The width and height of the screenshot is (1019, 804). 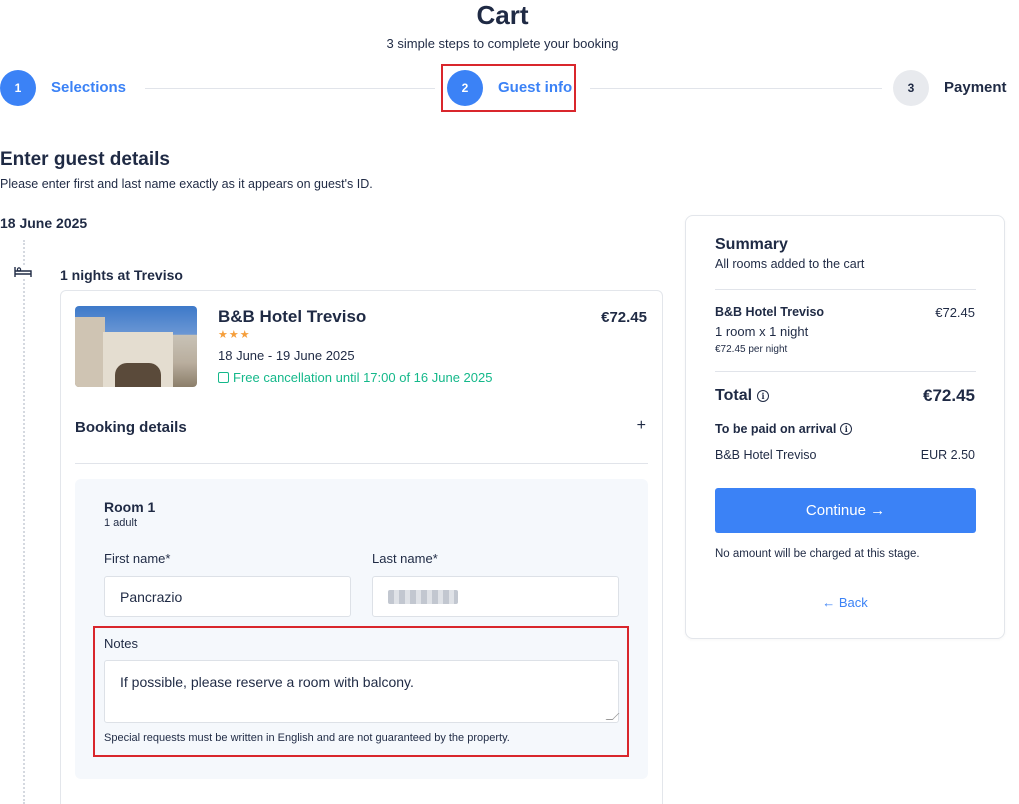 What do you see at coordinates (131, 427) in the screenshot?
I see `booking-details-toggle: Booking details` at bounding box center [131, 427].